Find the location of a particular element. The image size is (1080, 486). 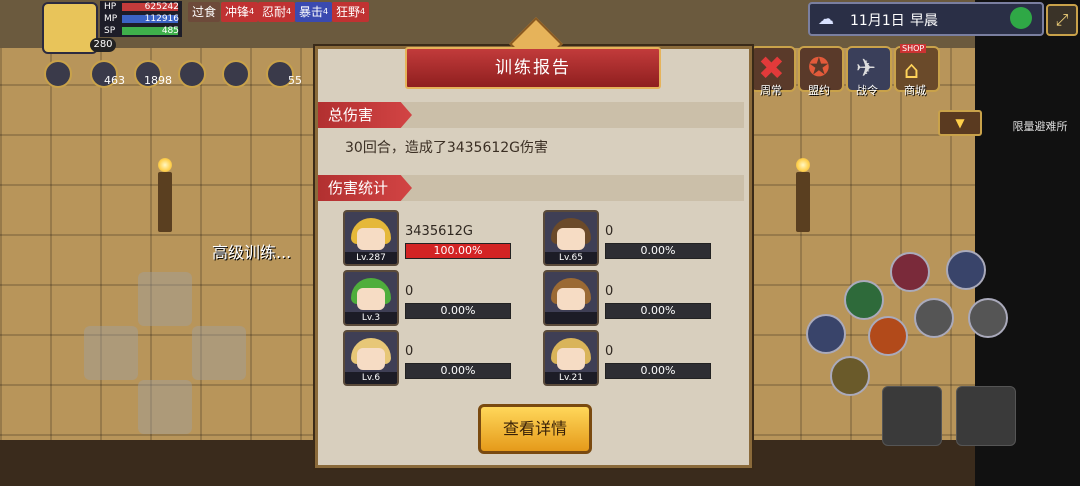

status-count: 55 is located at coordinates (295, 80).